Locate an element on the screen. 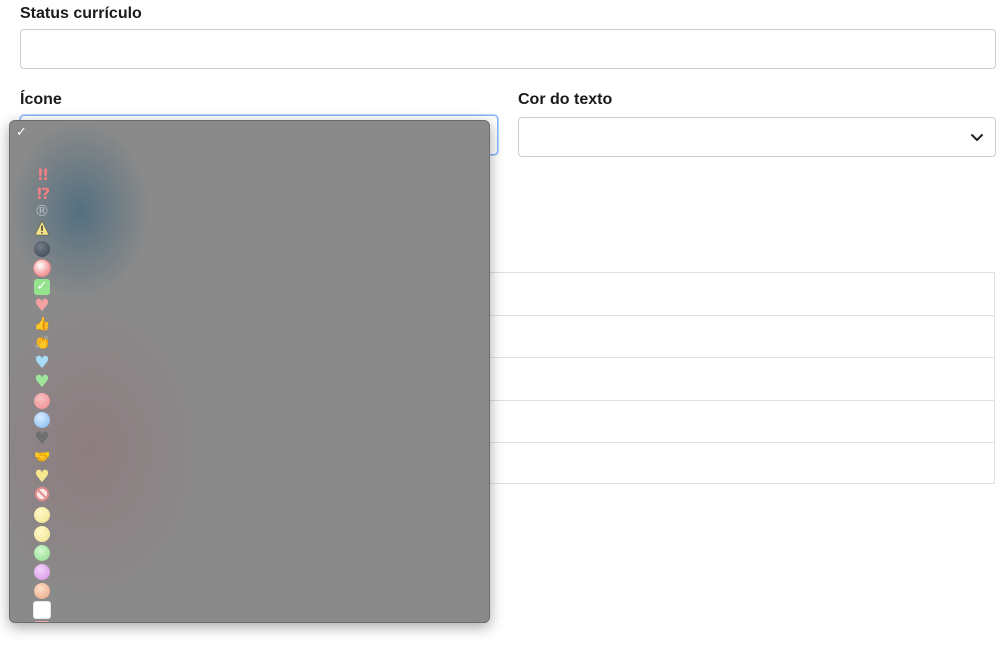 The width and height of the screenshot is (1007, 657). green-circle-icon is located at coordinates (42, 552).